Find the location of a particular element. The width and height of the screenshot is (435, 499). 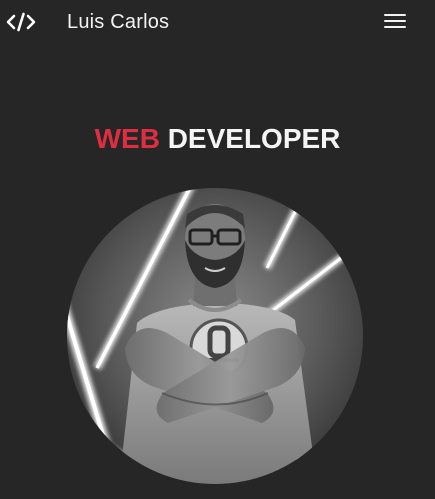

hamburger-menu-icon is located at coordinates (395, 22).